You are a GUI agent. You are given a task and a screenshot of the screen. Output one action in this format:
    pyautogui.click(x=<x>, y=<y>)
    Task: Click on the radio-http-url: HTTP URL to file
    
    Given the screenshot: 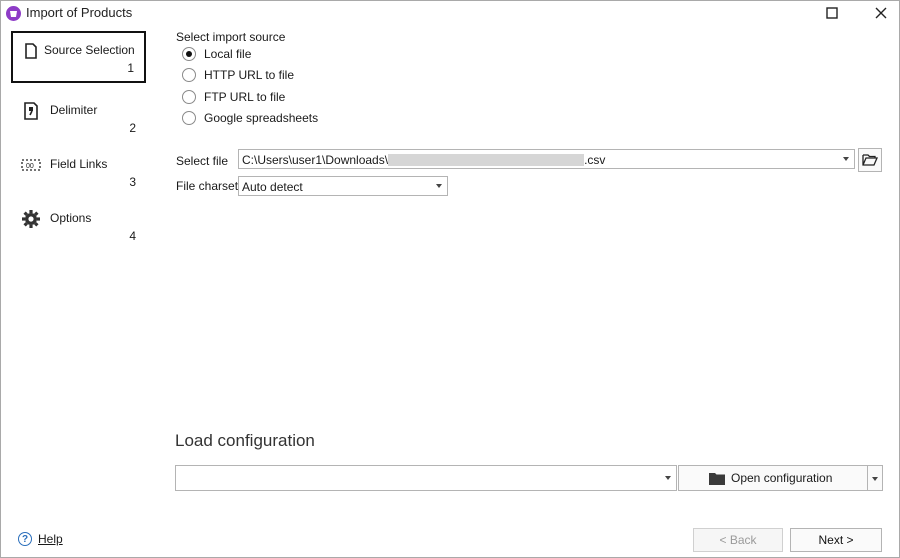 What is the action you would take?
    pyautogui.click(x=238, y=75)
    